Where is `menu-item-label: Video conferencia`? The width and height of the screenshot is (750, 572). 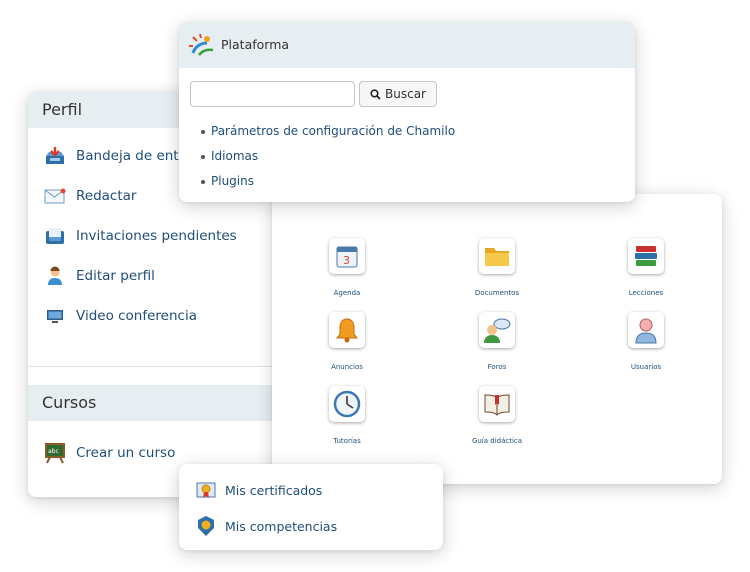
menu-item-label: Video conferencia is located at coordinates (136, 316).